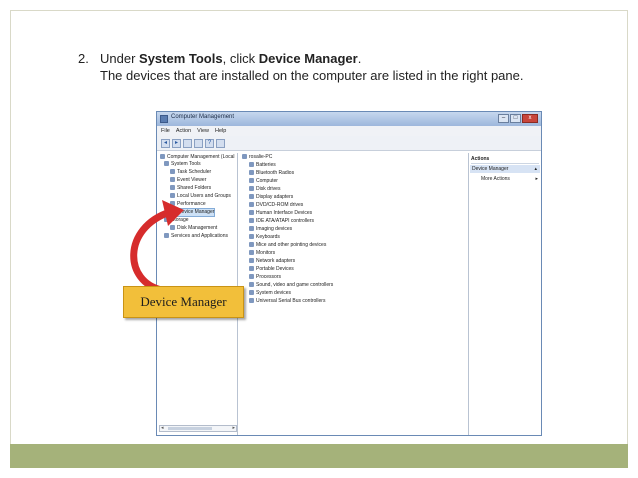 The image size is (638, 478). Describe the element at coordinates (240, 58) in the screenshot. I see `line1-middle: , click` at that location.